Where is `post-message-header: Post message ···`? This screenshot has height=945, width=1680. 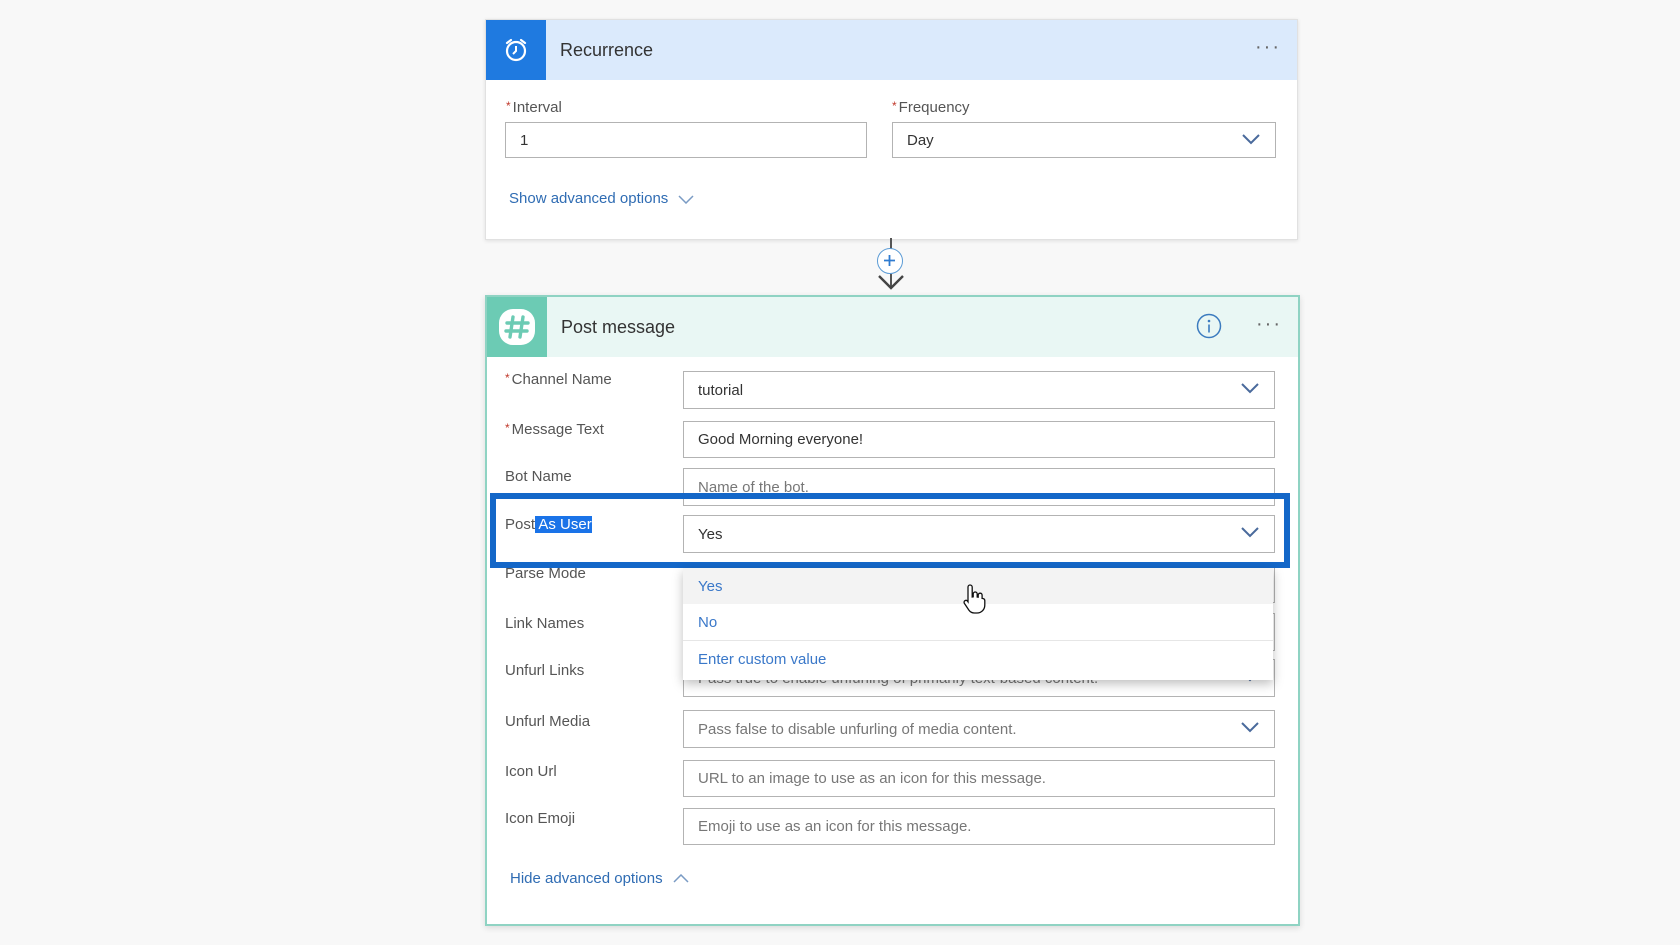
post-message-header: Post message ··· is located at coordinates (892, 327).